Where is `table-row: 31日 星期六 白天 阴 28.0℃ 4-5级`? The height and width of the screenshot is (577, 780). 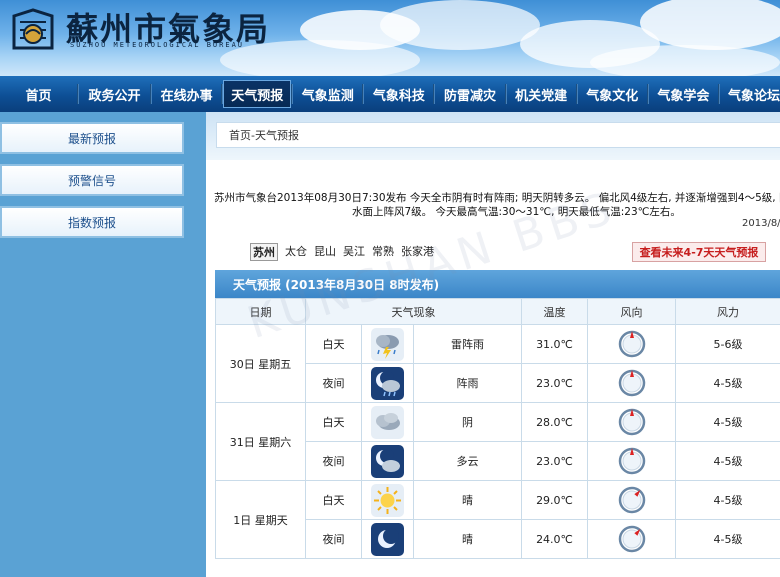 table-row: 31日 星期六 白天 阴 28.0℃ 4-5级 is located at coordinates (497, 441).